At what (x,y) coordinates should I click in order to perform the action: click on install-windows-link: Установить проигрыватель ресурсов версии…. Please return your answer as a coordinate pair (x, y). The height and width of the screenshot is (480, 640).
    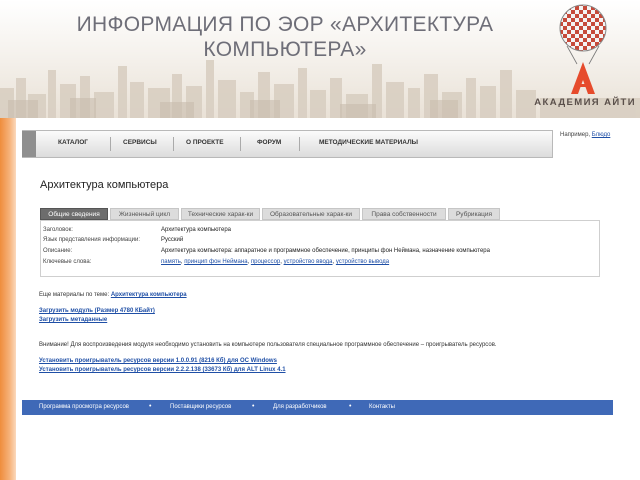
    Looking at the image, I should click on (158, 361).